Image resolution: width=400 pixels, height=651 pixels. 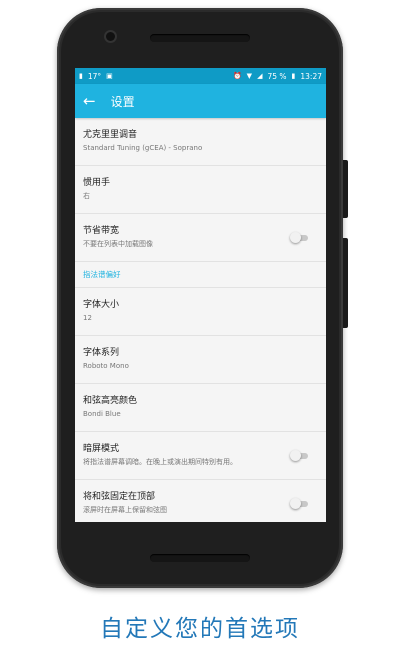 I want to click on setting-title: 节省带宽, so click(x=101, y=231).